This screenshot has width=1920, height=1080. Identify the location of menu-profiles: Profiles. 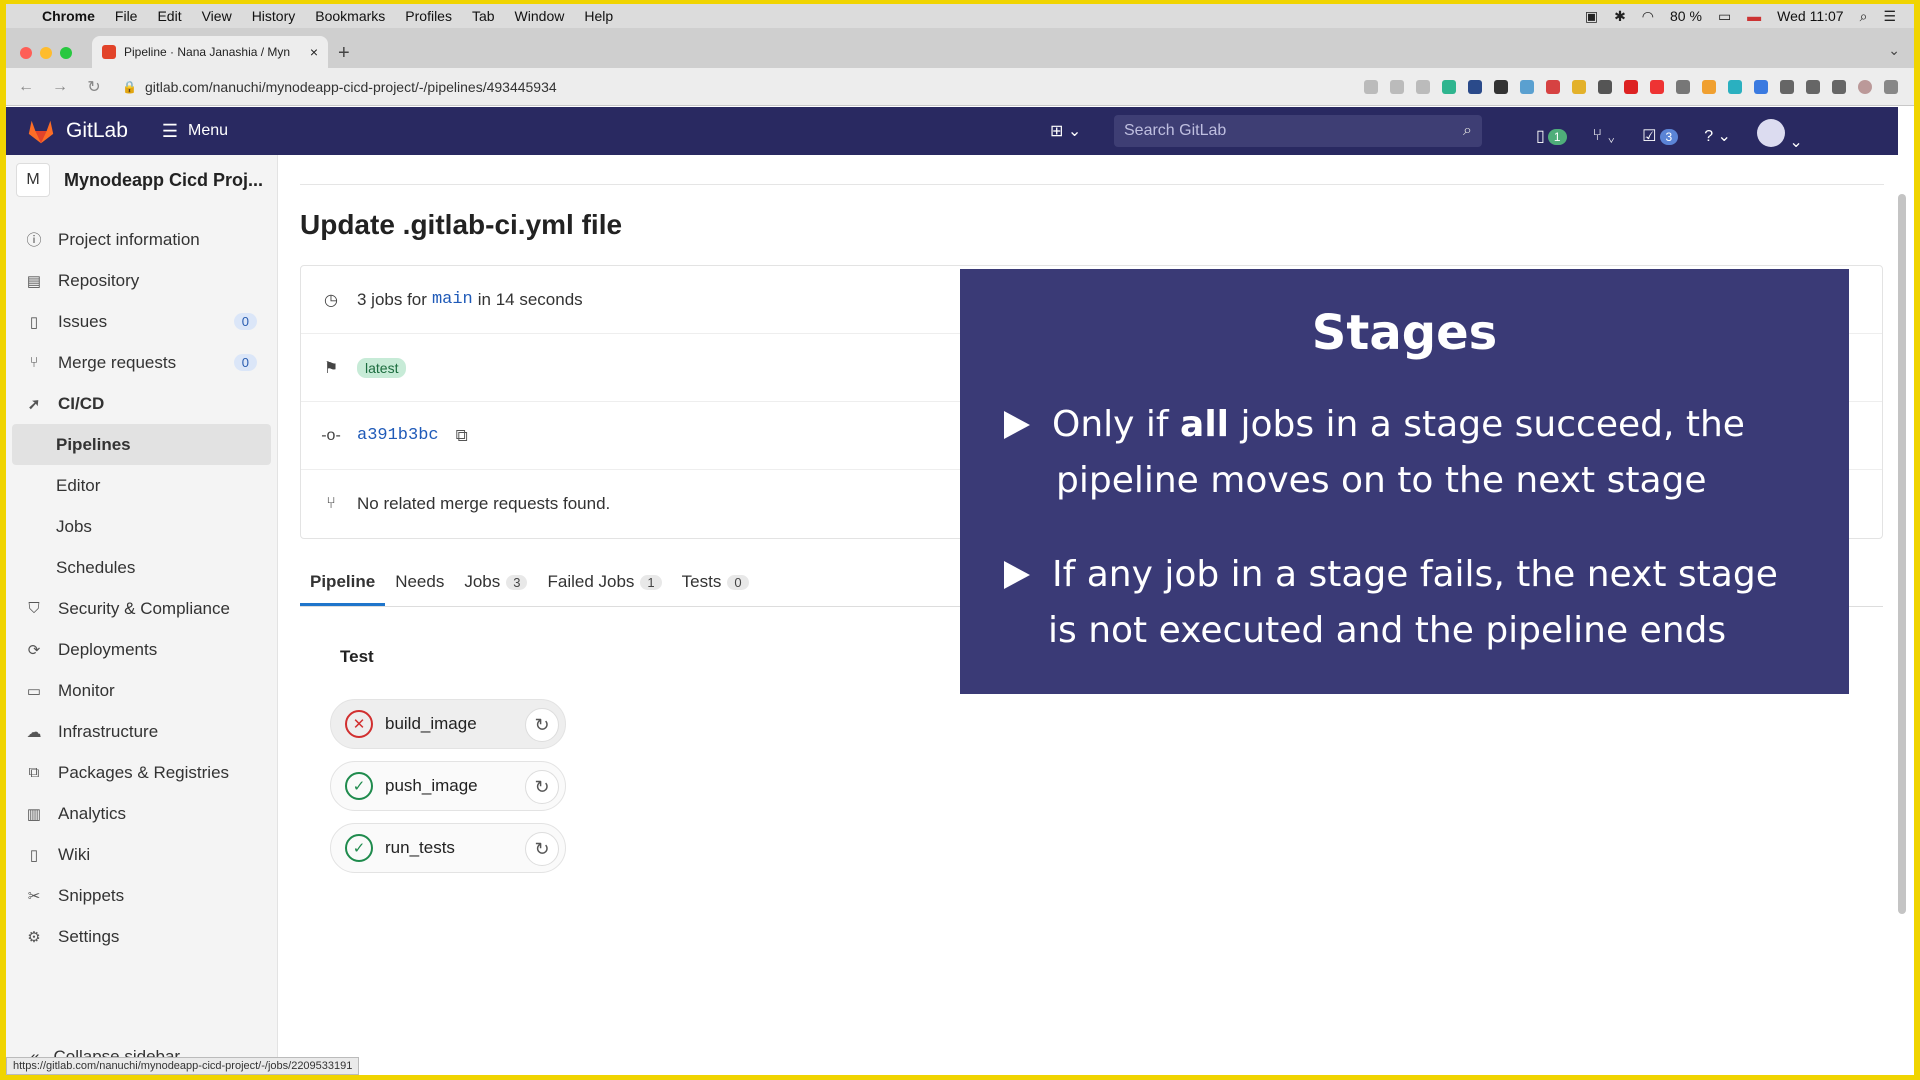
(428, 16).